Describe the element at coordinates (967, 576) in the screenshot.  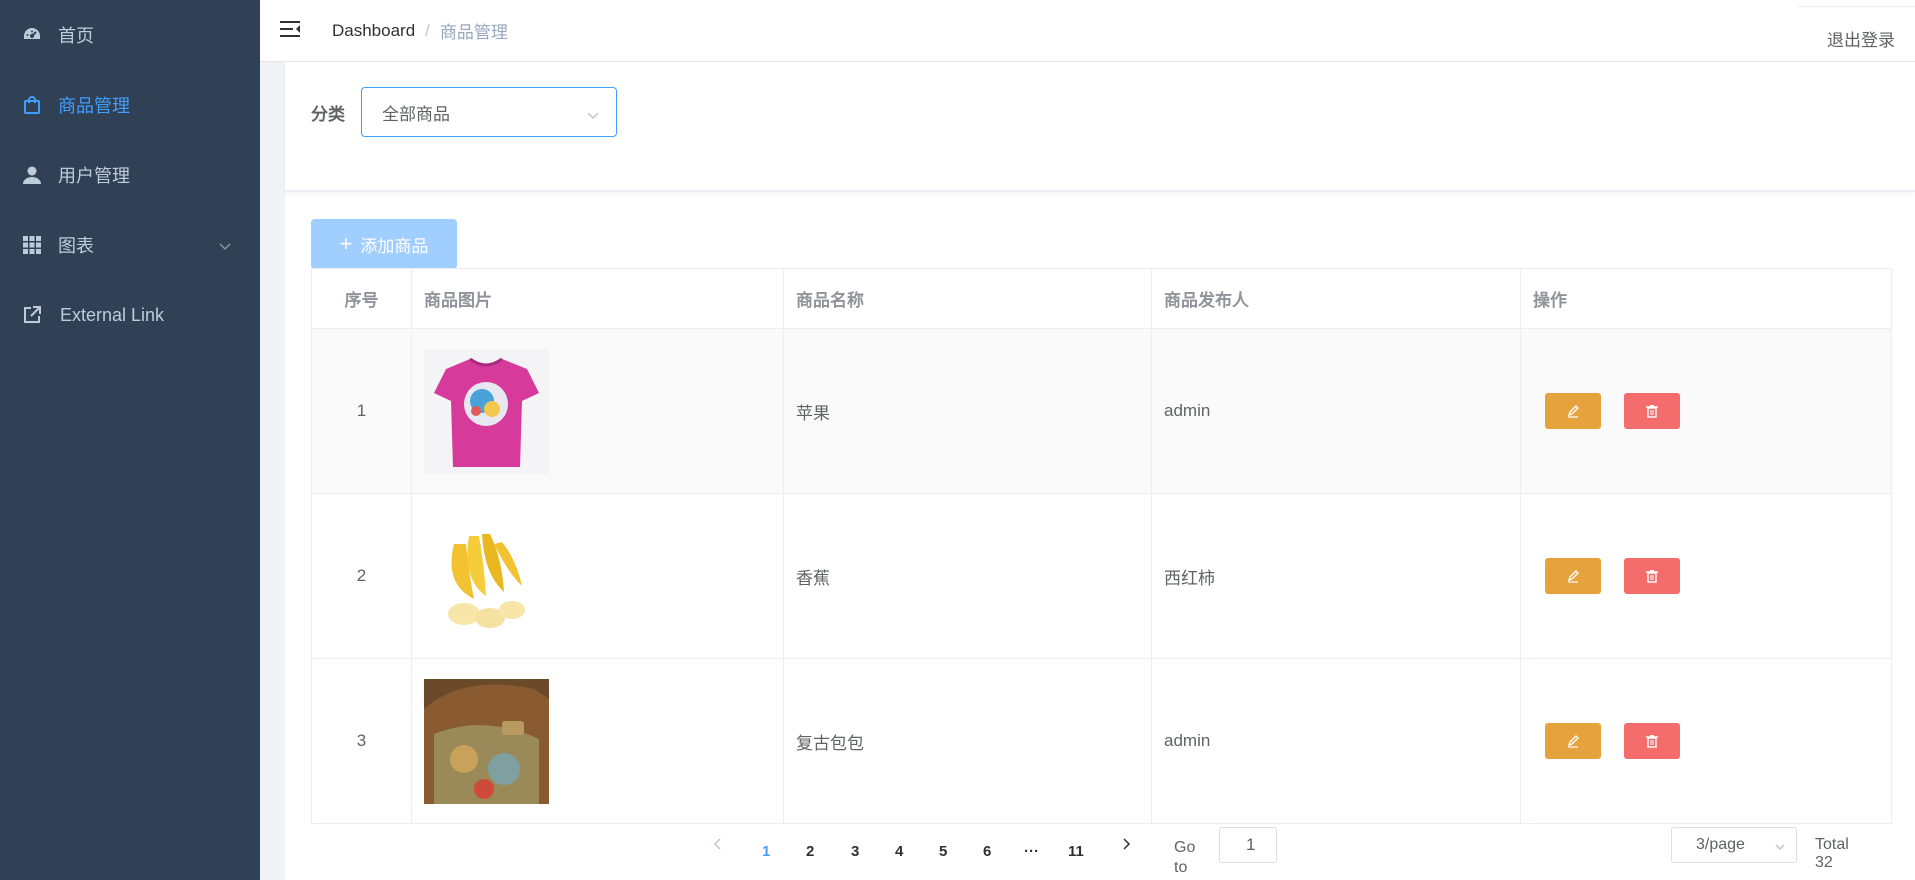
I see `row-product-name: 香蕉` at that location.